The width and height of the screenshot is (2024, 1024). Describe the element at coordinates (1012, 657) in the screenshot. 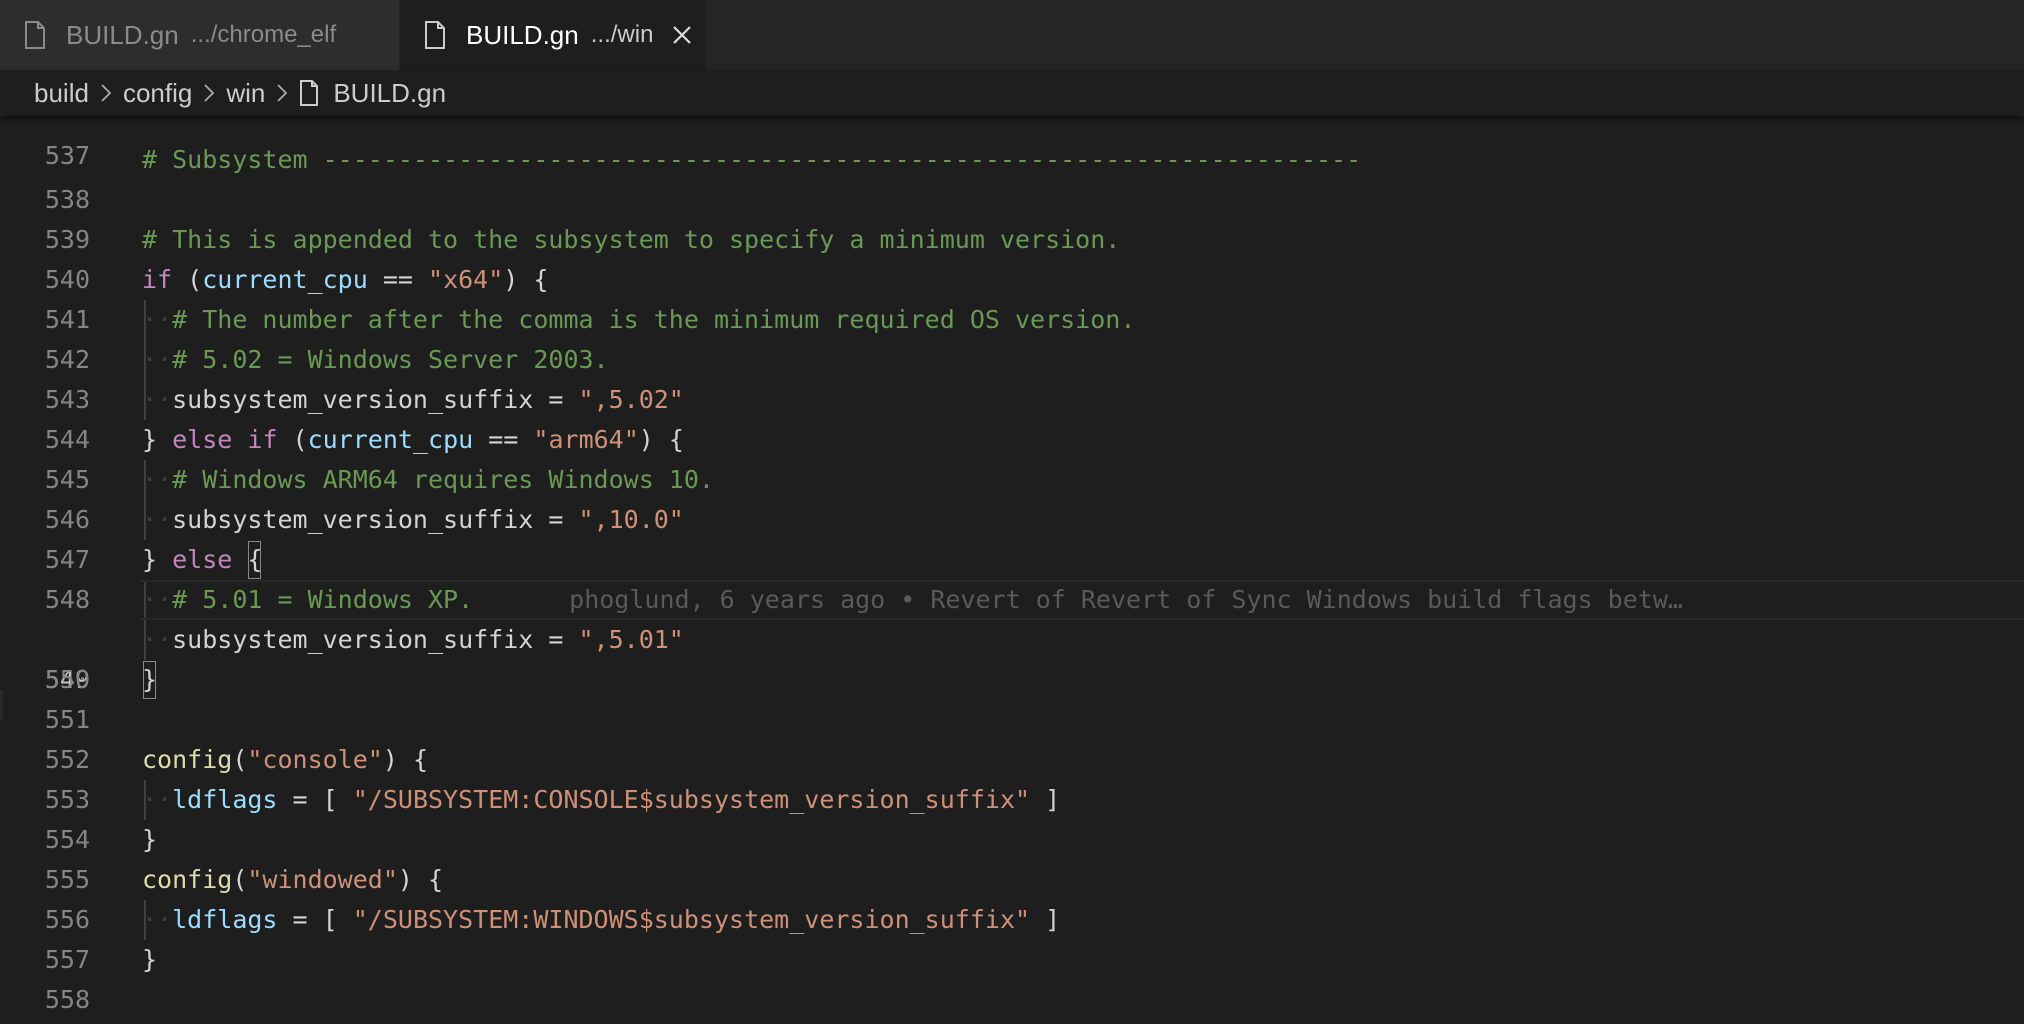

I see `code-line: 550 ··subsystem_version_suffix = ",5.01"` at that location.